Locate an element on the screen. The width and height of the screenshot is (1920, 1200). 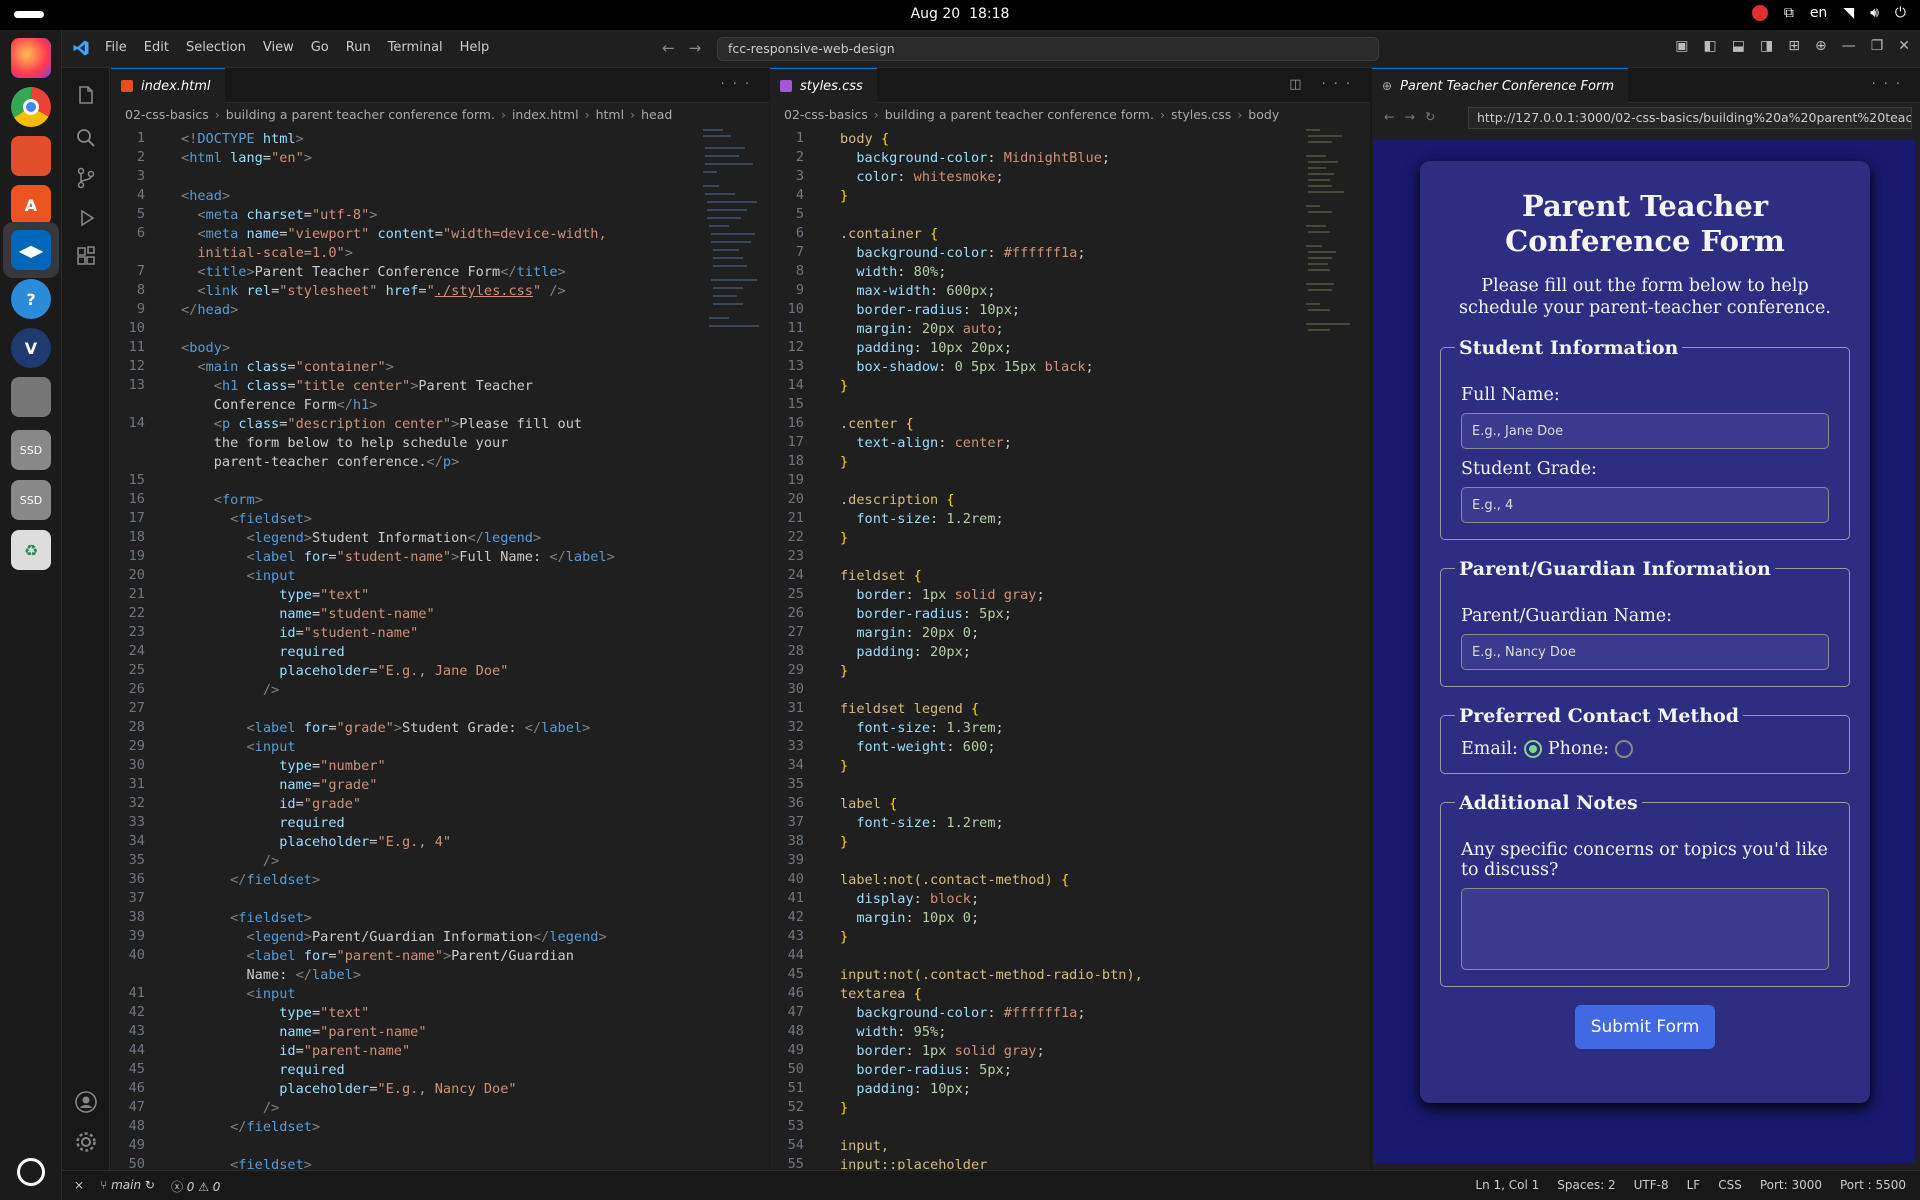
explorer-icon is located at coordinates (86, 96).